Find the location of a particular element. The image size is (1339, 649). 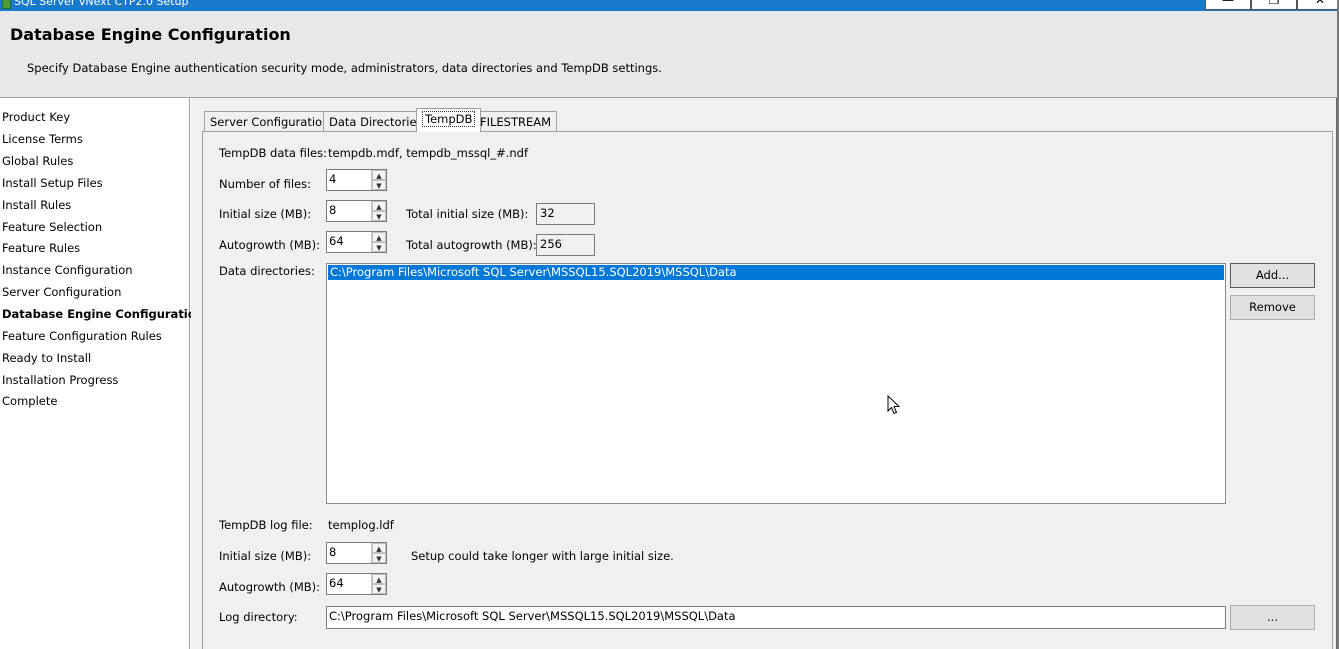

app-icon is located at coordinates (6, 4).